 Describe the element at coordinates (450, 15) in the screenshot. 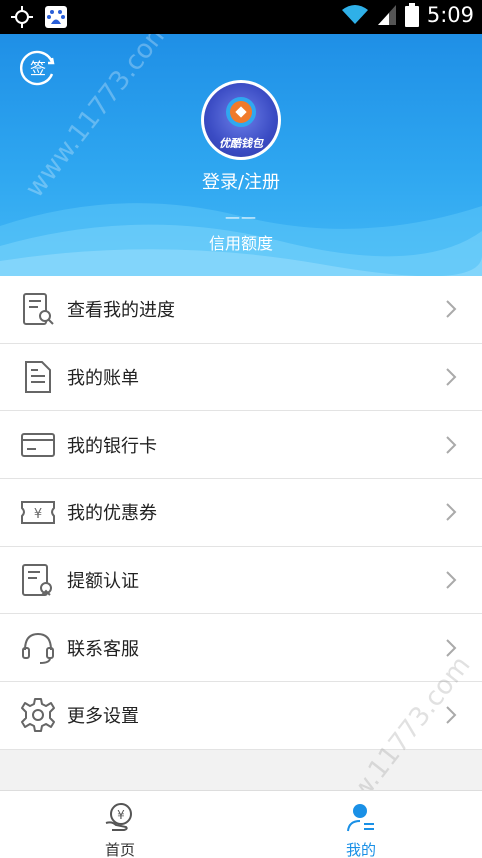

I see `clock: 5:09` at that location.